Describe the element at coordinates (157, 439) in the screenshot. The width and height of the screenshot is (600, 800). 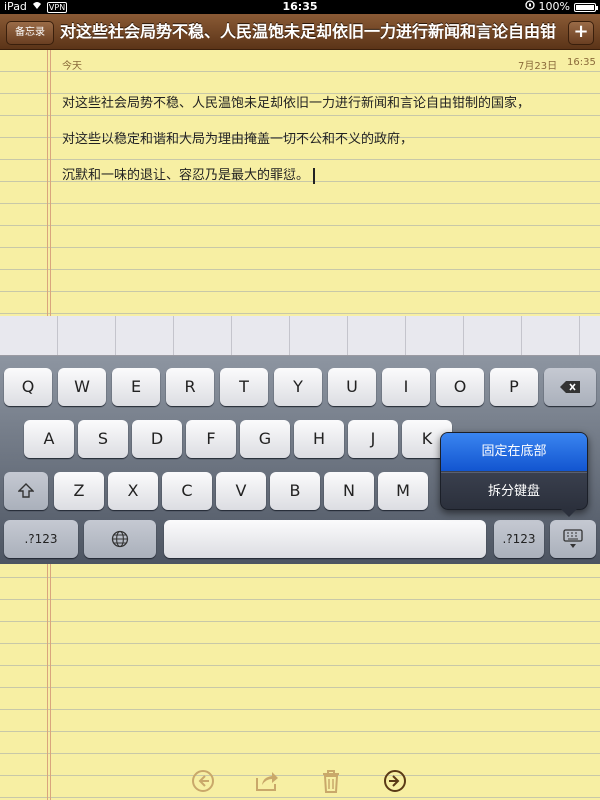
I see `key-d: D` at that location.